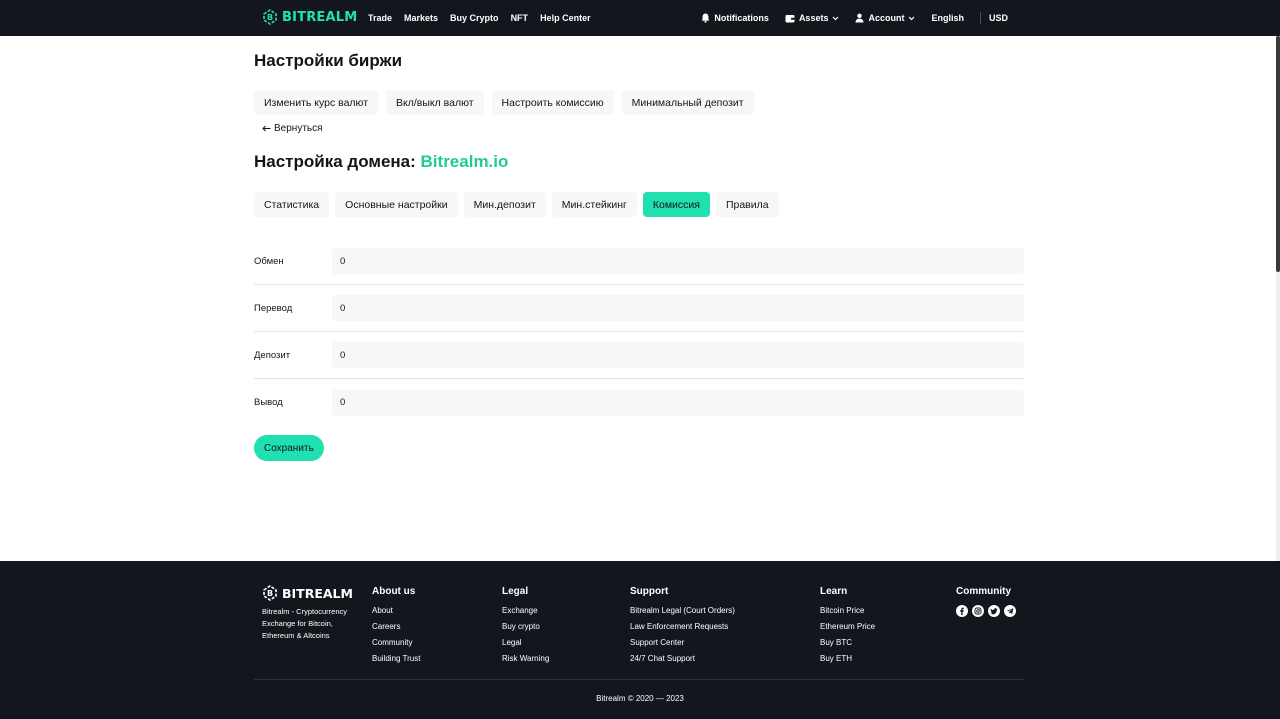 The image size is (1280, 719). Describe the element at coordinates (847, 645) in the screenshot. I see `footer-link-buy-btc: Buy BTC` at that location.